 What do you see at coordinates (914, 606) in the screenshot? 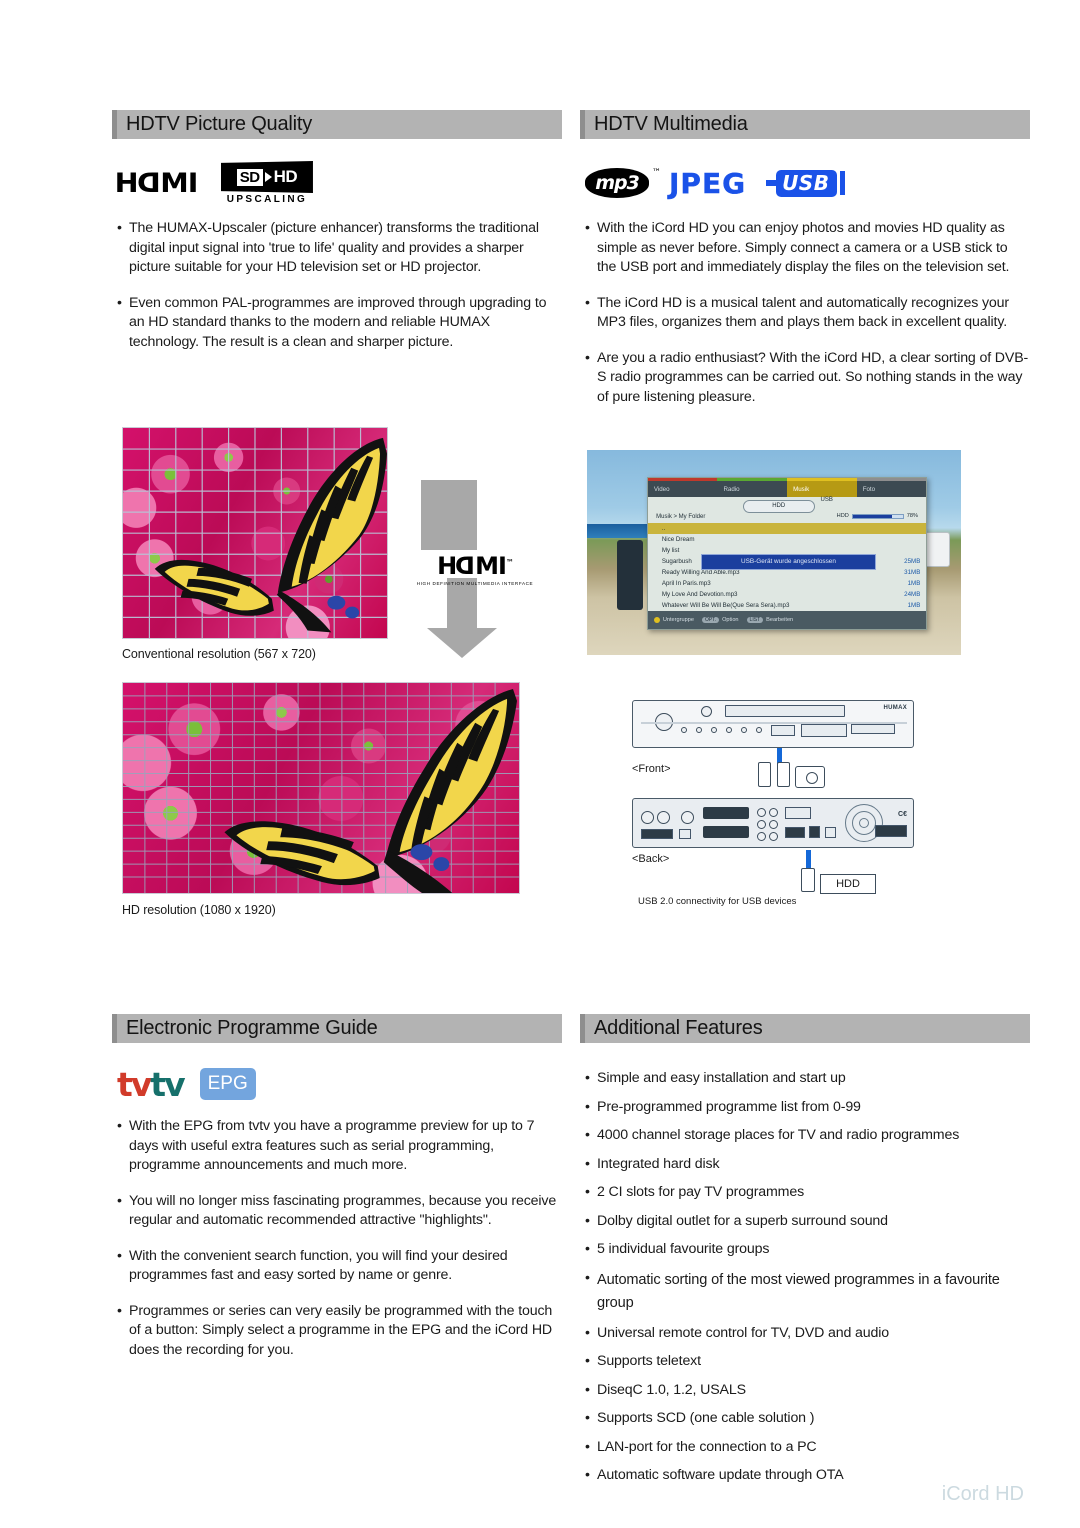
I see `file-size: 1MB` at bounding box center [914, 606].